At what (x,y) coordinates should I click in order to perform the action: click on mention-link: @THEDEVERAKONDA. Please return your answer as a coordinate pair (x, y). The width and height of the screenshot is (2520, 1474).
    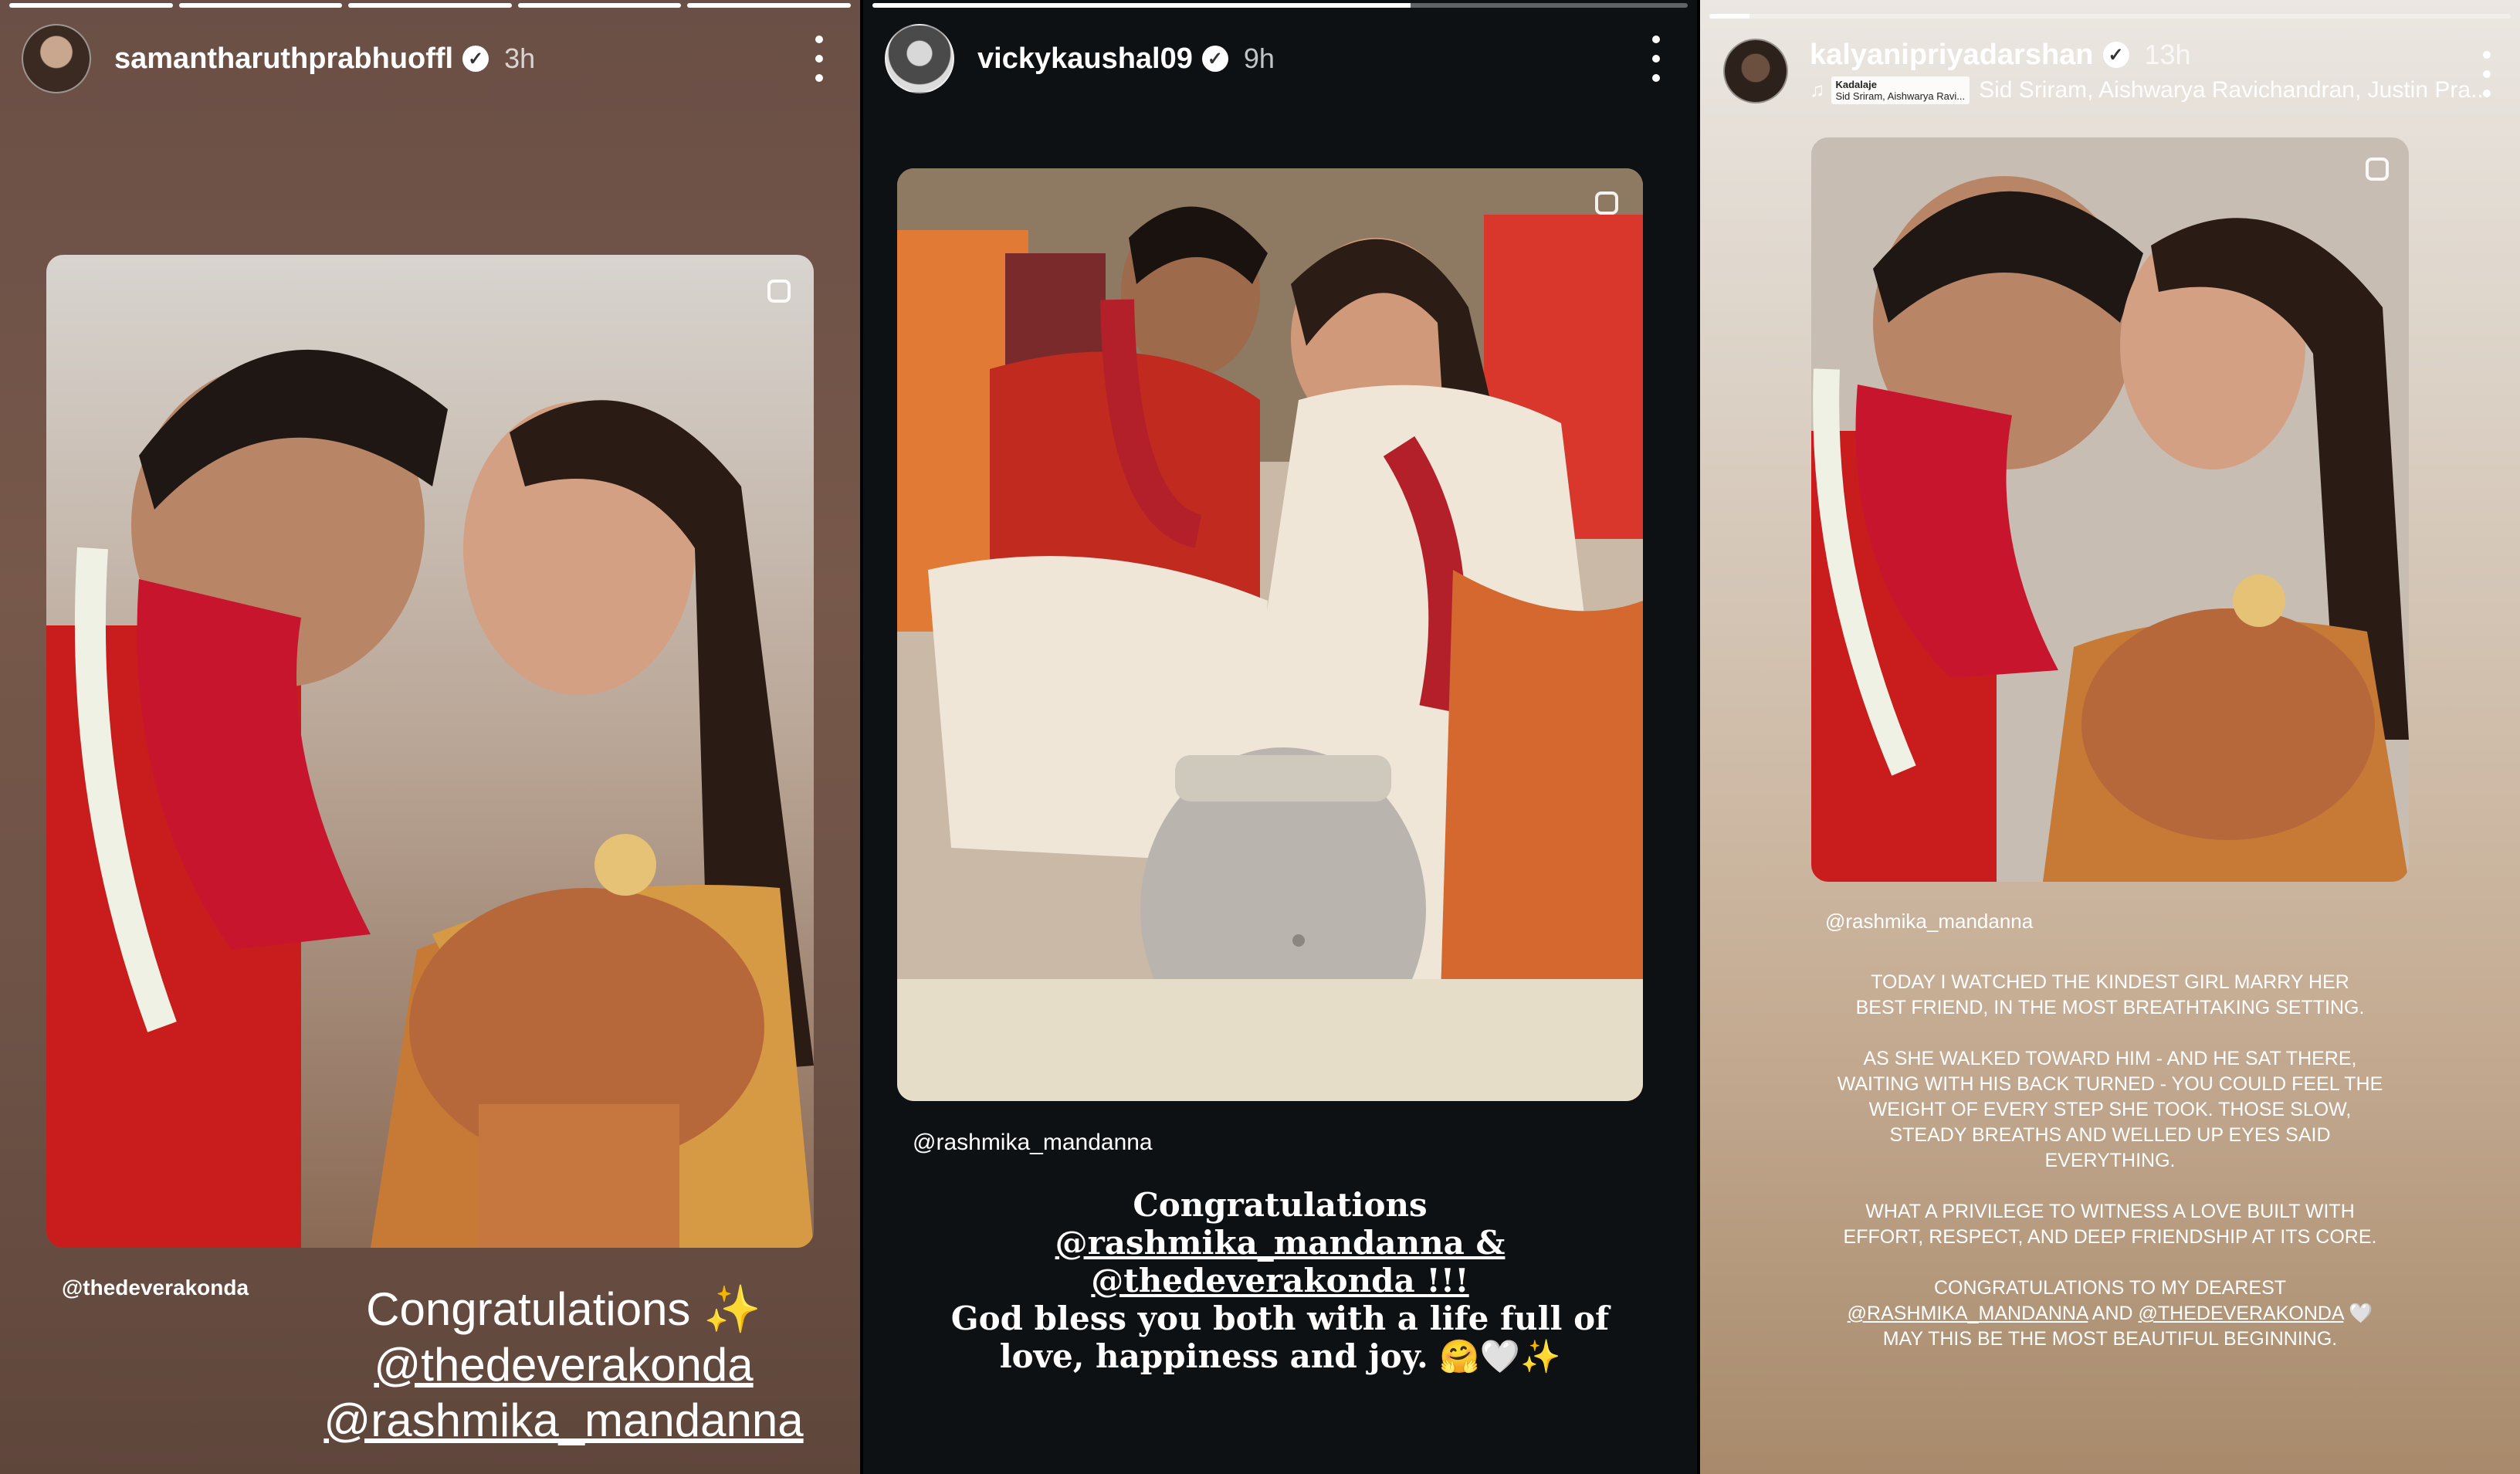
    Looking at the image, I should click on (2241, 1313).